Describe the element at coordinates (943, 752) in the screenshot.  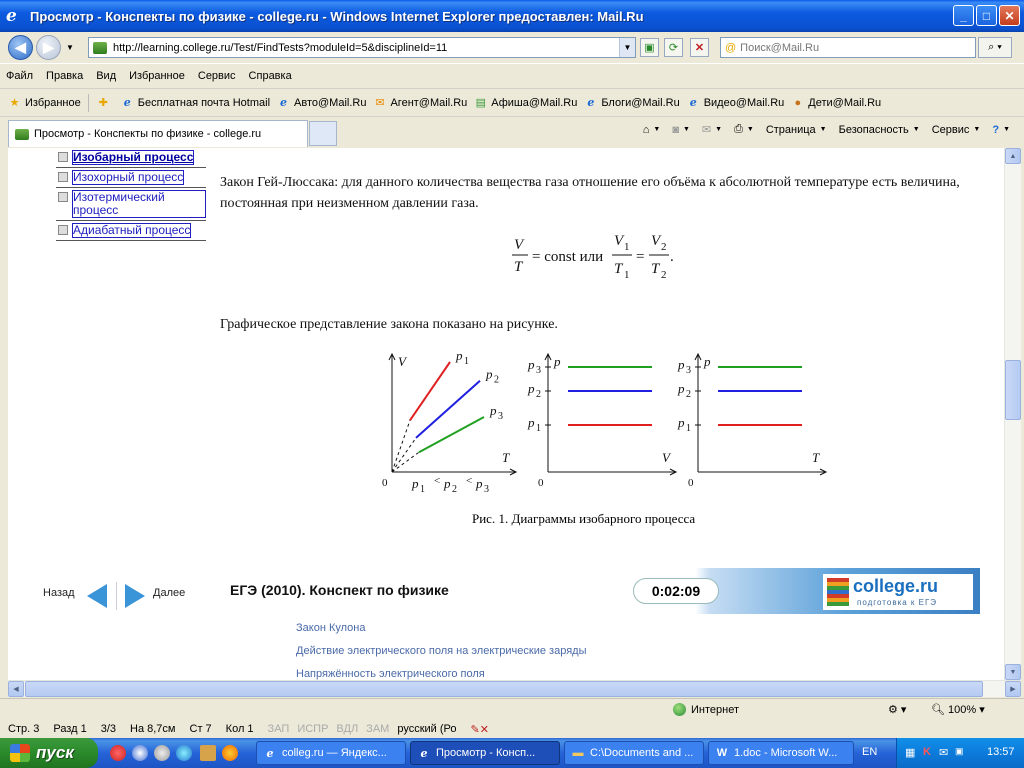
I see `mail-tray-icon: ✉` at that location.